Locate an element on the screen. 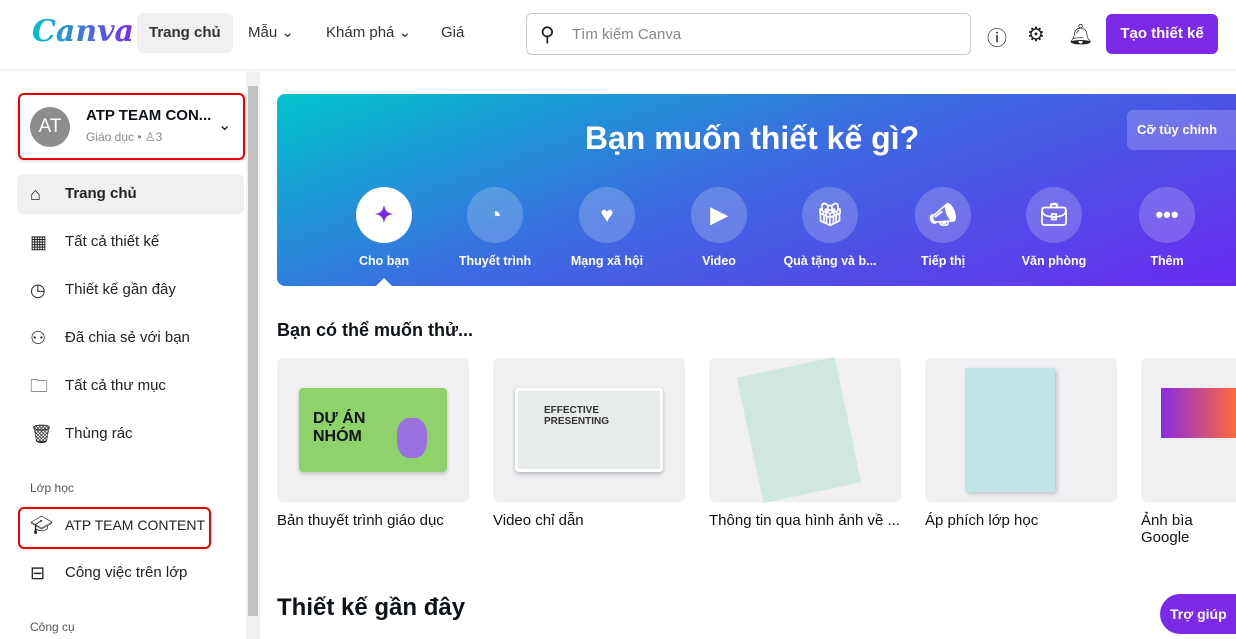 The height and width of the screenshot is (639, 1236). category-office: 💼︎ Văn phòng is located at coordinates (1054, 227).